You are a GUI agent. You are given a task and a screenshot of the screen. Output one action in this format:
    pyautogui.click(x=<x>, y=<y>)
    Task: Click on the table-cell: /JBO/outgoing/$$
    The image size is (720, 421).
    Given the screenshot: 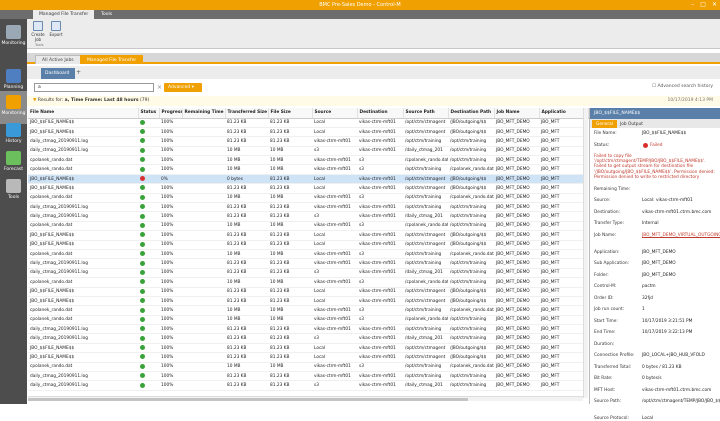 What is the action you would take?
    pyautogui.click(x=471, y=235)
    